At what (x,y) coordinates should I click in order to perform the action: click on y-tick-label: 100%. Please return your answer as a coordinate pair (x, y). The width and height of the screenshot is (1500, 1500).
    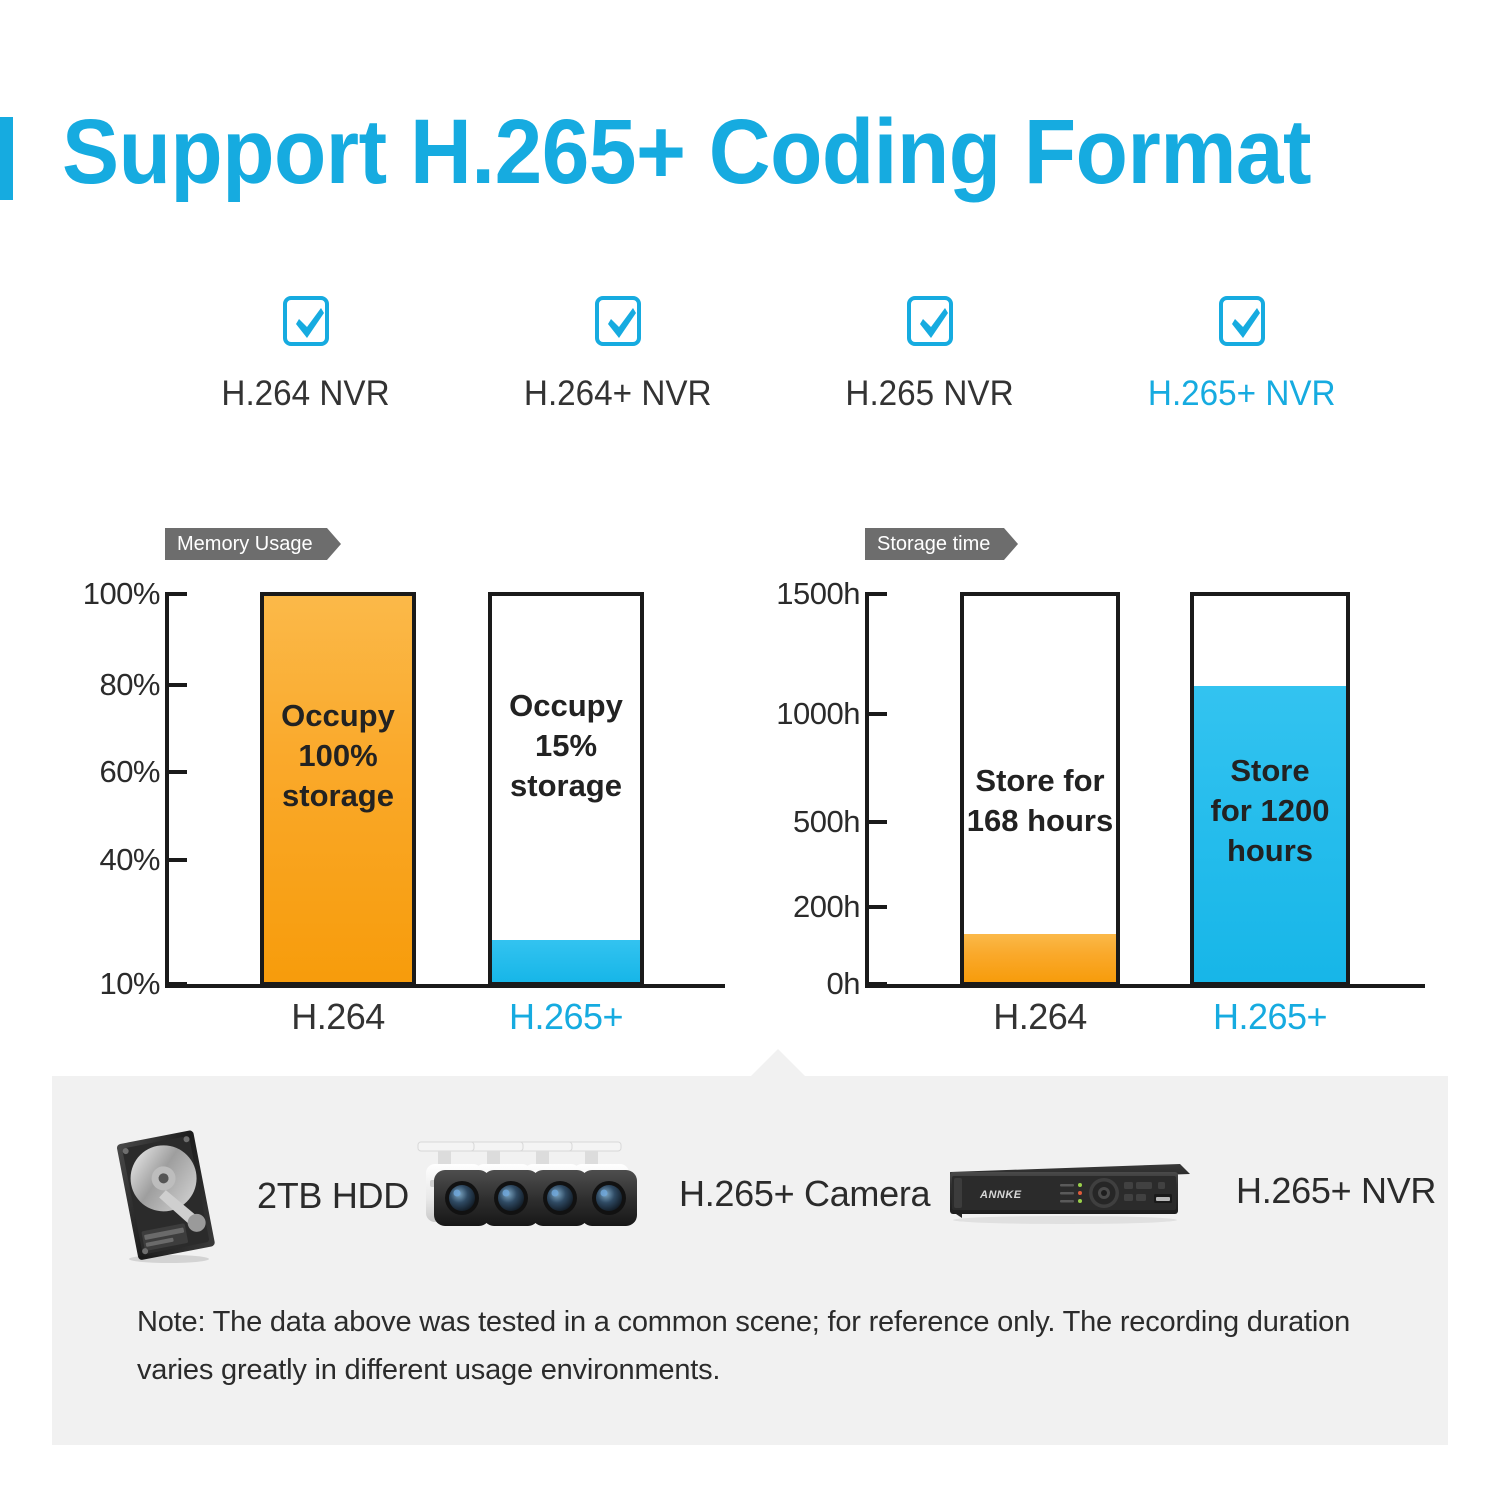
    Looking at the image, I should click on (121, 593).